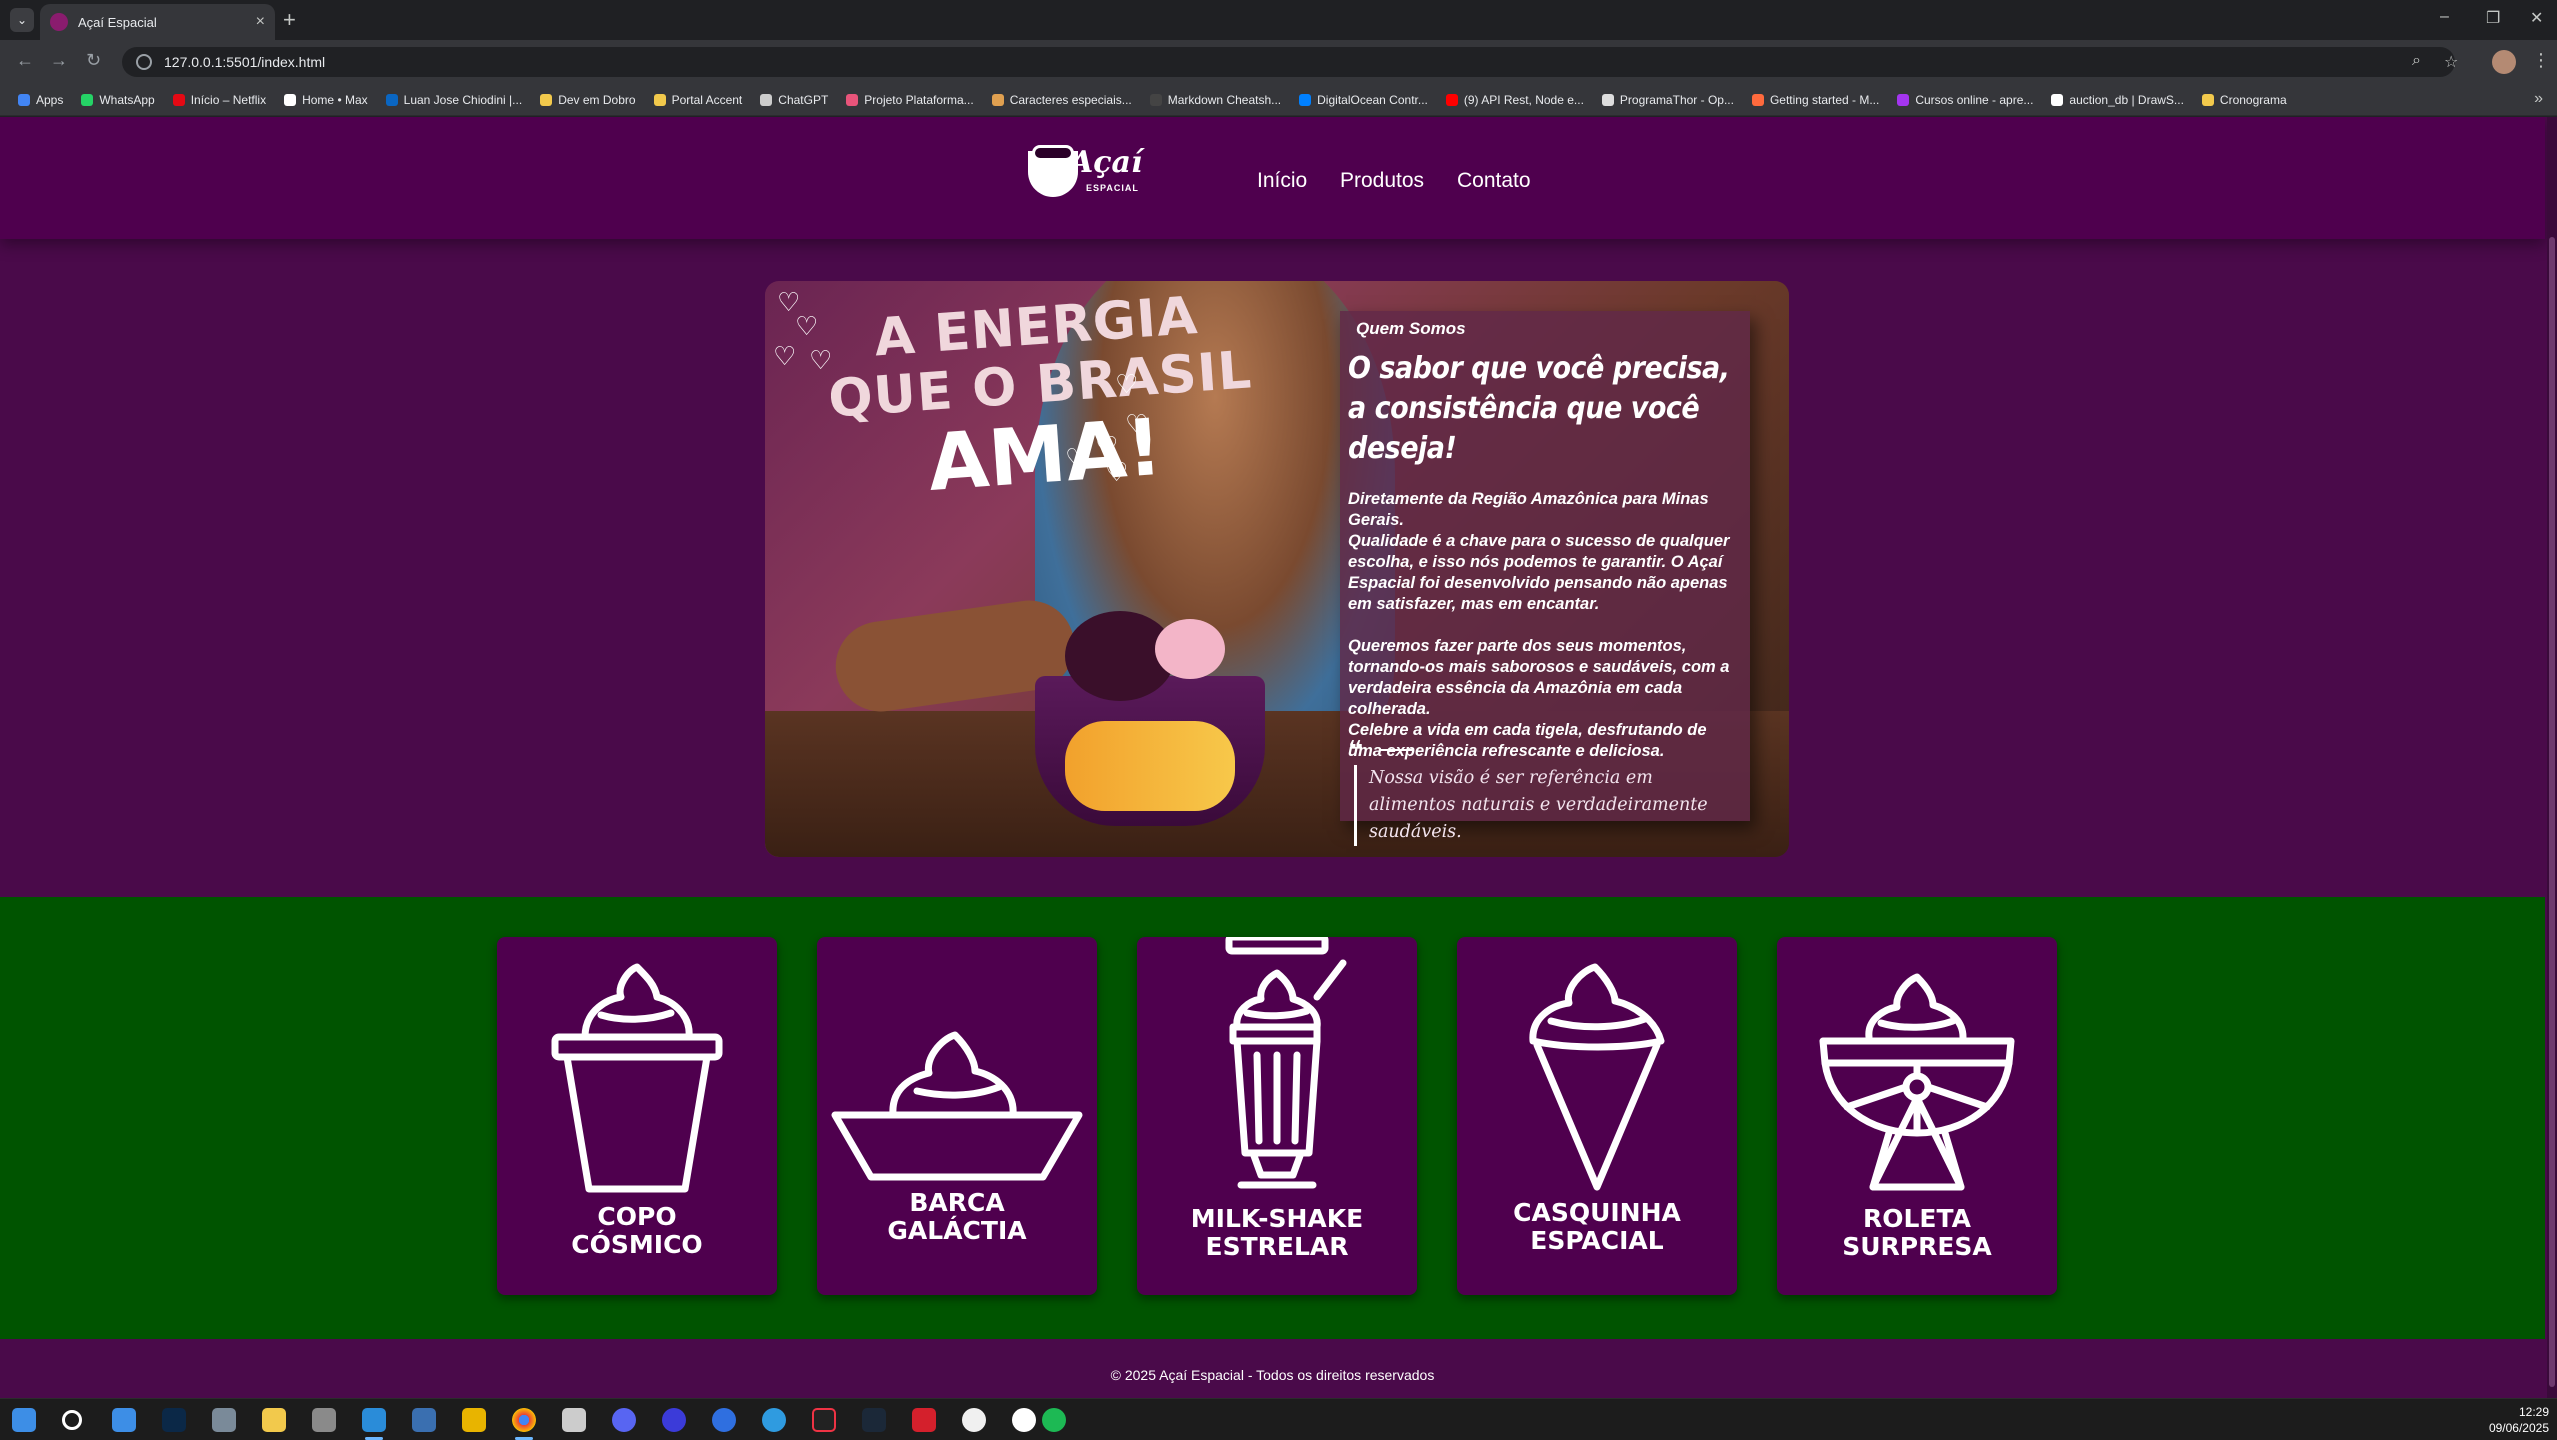  Describe the element at coordinates (1282, 181) in the screenshot. I see `nav-inicio: Início` at that location.